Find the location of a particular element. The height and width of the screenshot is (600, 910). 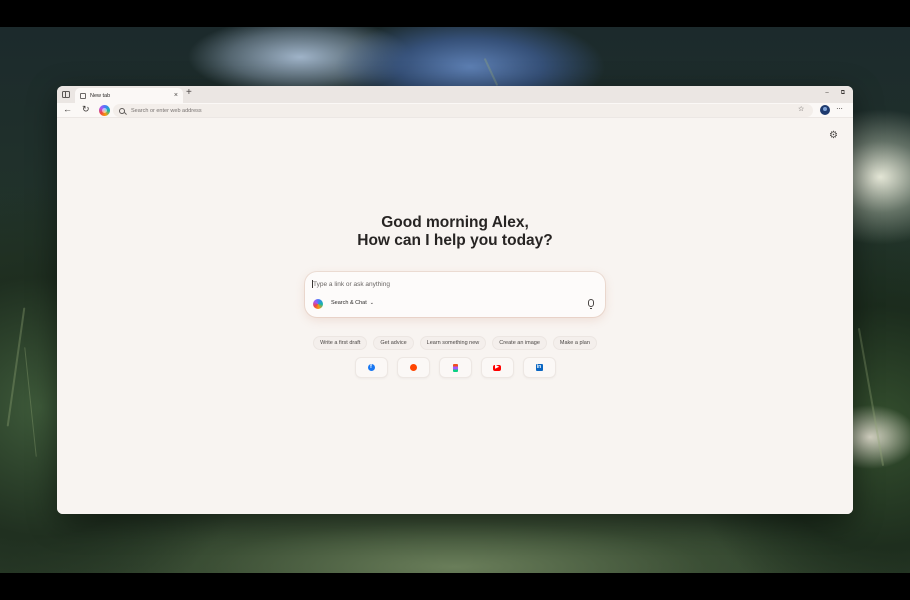

new-tab-button: + is located at coordinates (189, 93).